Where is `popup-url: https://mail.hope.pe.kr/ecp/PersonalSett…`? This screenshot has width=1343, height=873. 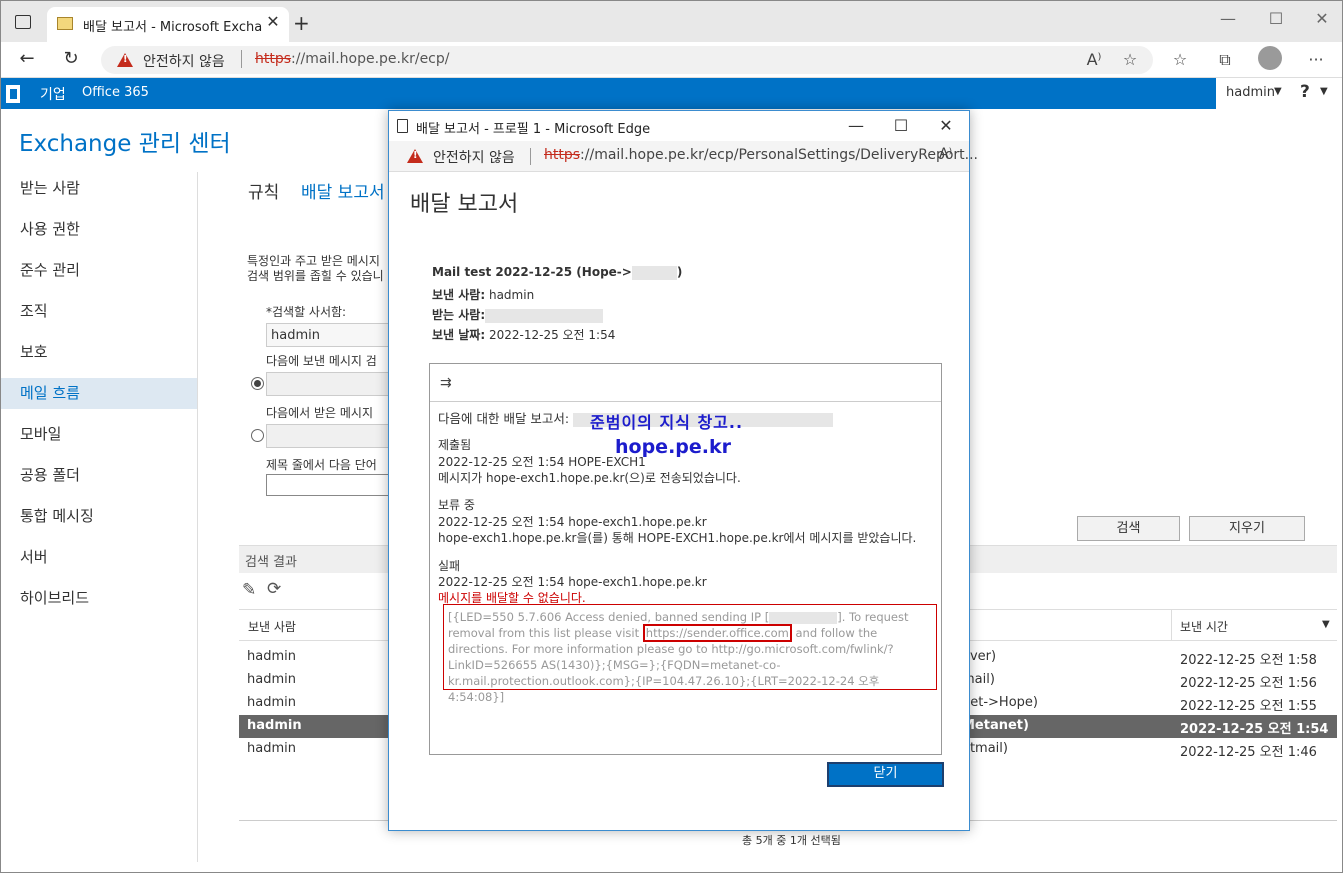 popup-url: https://mail.hope.pe.kr/ecp/PersonalSett… is located at coordinates (761, 155).